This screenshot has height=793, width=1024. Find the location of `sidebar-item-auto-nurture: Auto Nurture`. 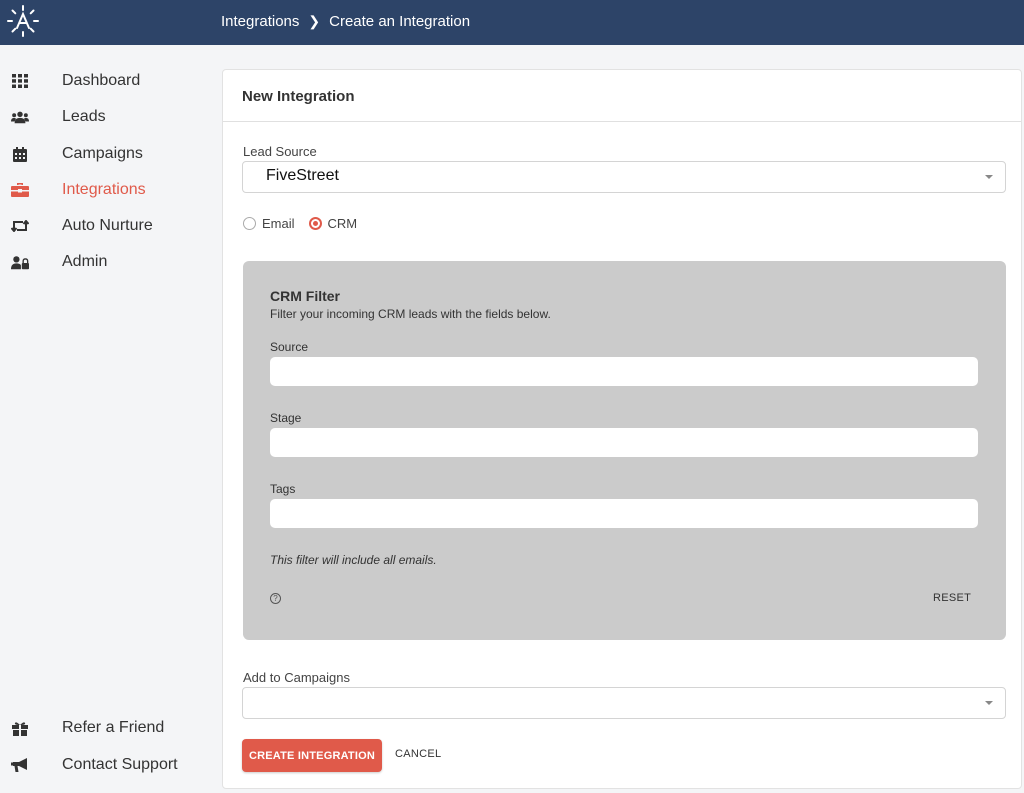

sidebar-item-auto-nurture: Auto Nurture is located at coordinates (102, 226).